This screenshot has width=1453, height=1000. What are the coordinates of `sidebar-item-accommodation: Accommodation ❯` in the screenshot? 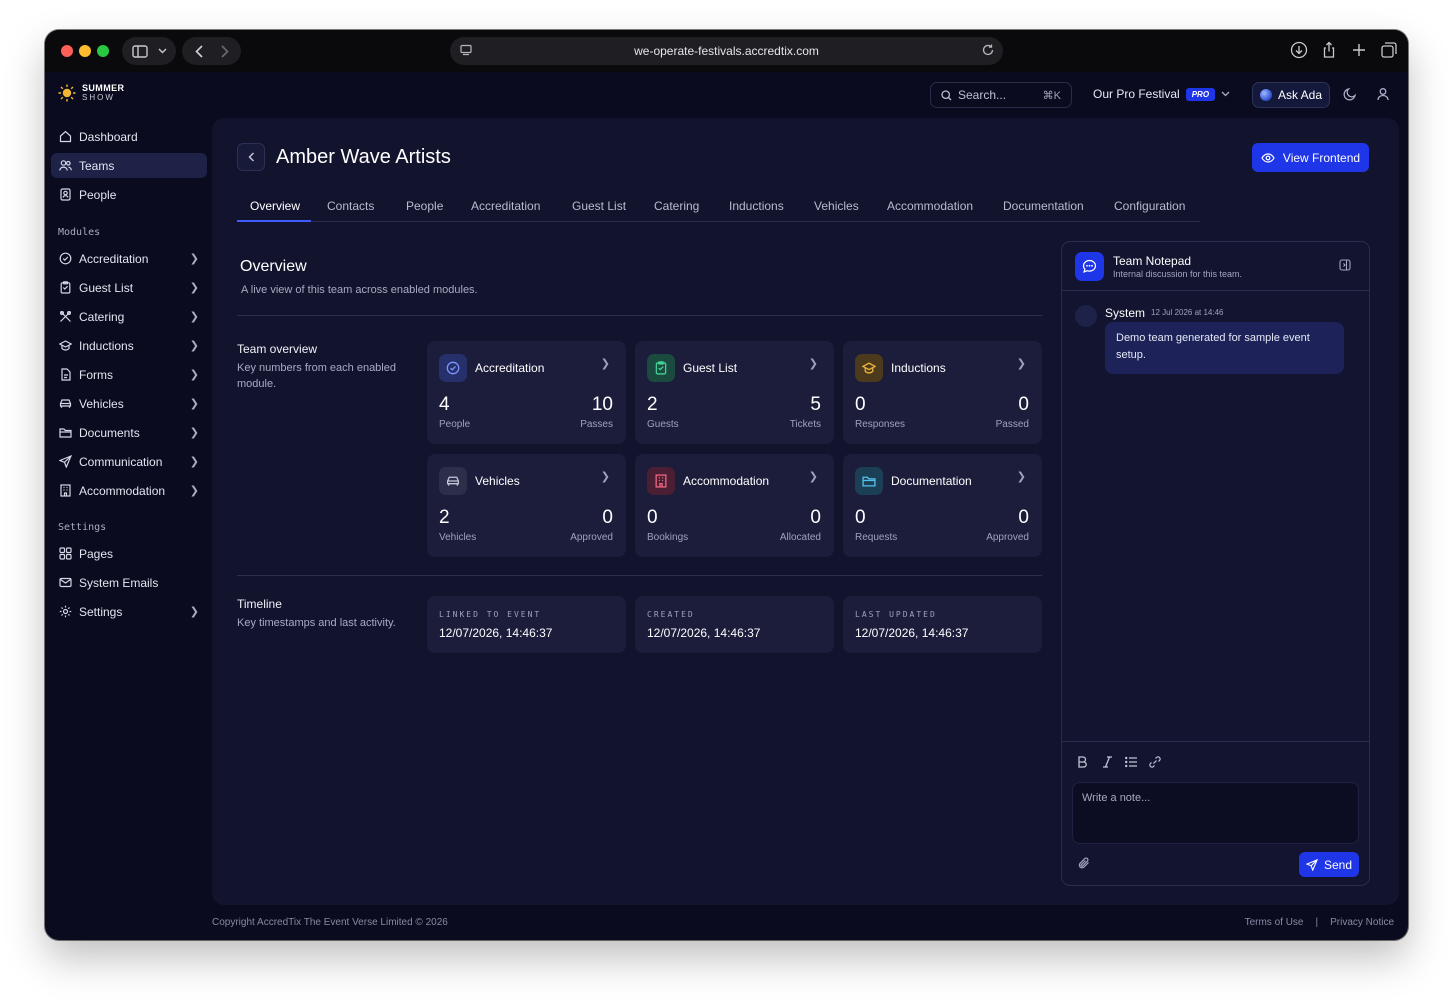 It's located at (129, 490).